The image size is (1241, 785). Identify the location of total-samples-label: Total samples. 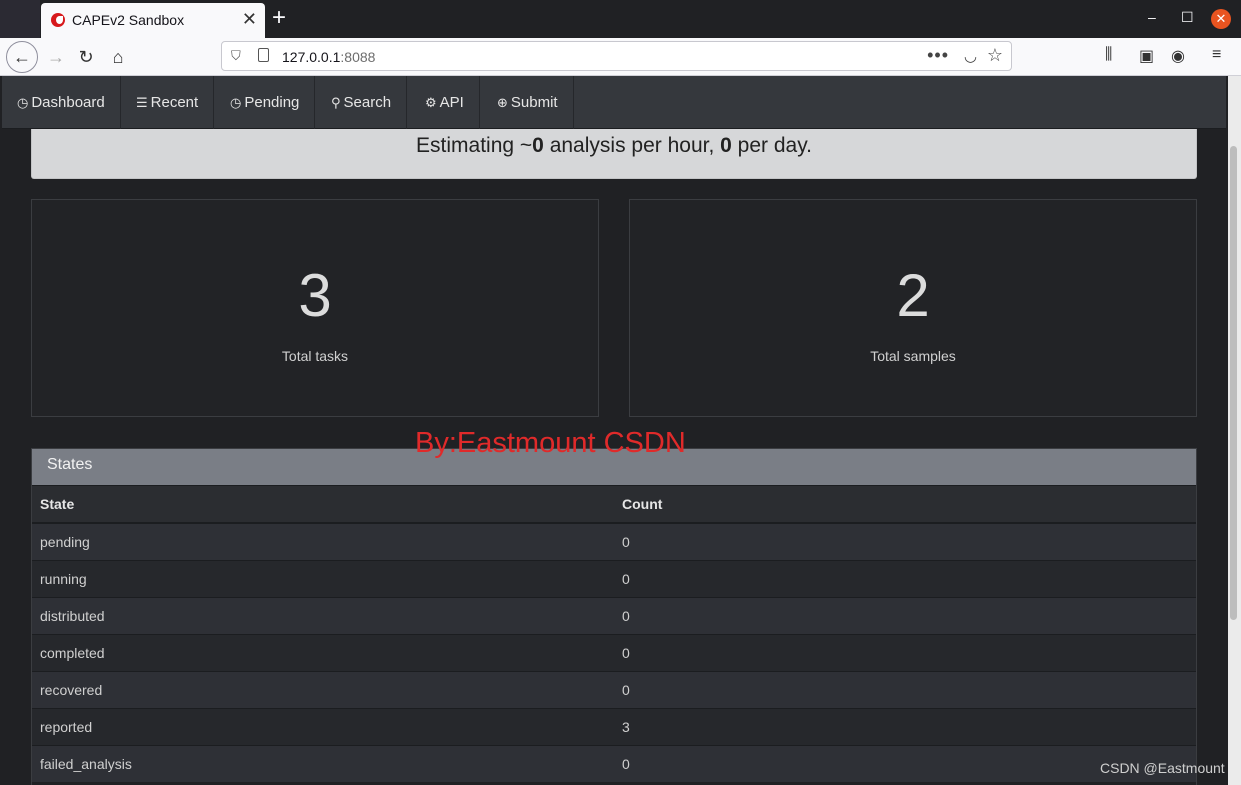
(913, 356).